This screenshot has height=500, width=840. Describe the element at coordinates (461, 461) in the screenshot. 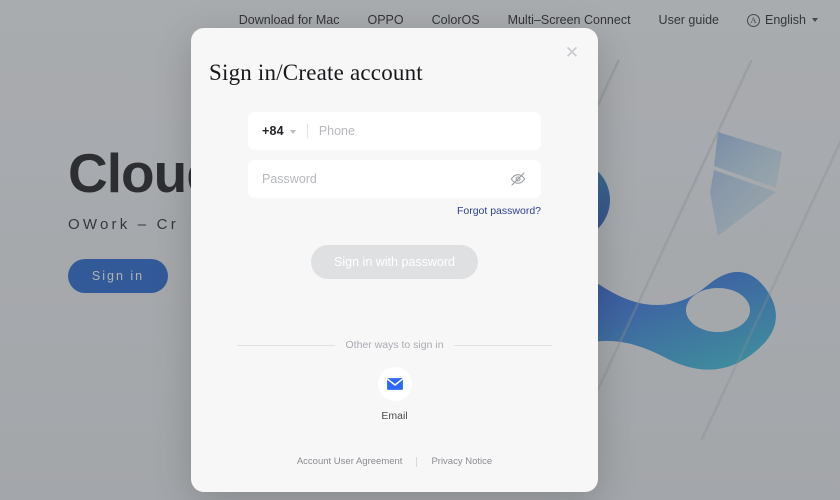

I see `privacy-notice-link: Privacy Notice` at that location.